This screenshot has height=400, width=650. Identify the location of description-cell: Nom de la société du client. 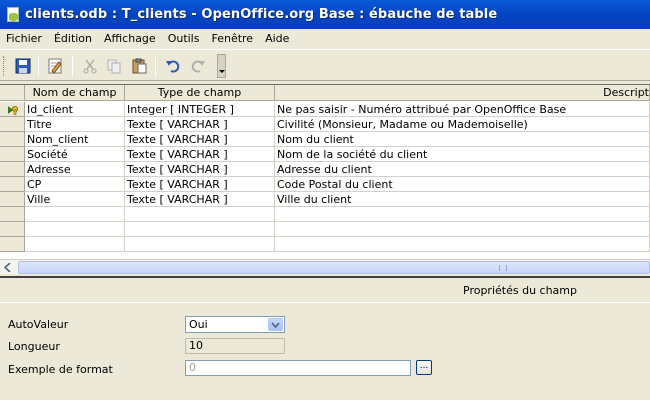
(462, 154).